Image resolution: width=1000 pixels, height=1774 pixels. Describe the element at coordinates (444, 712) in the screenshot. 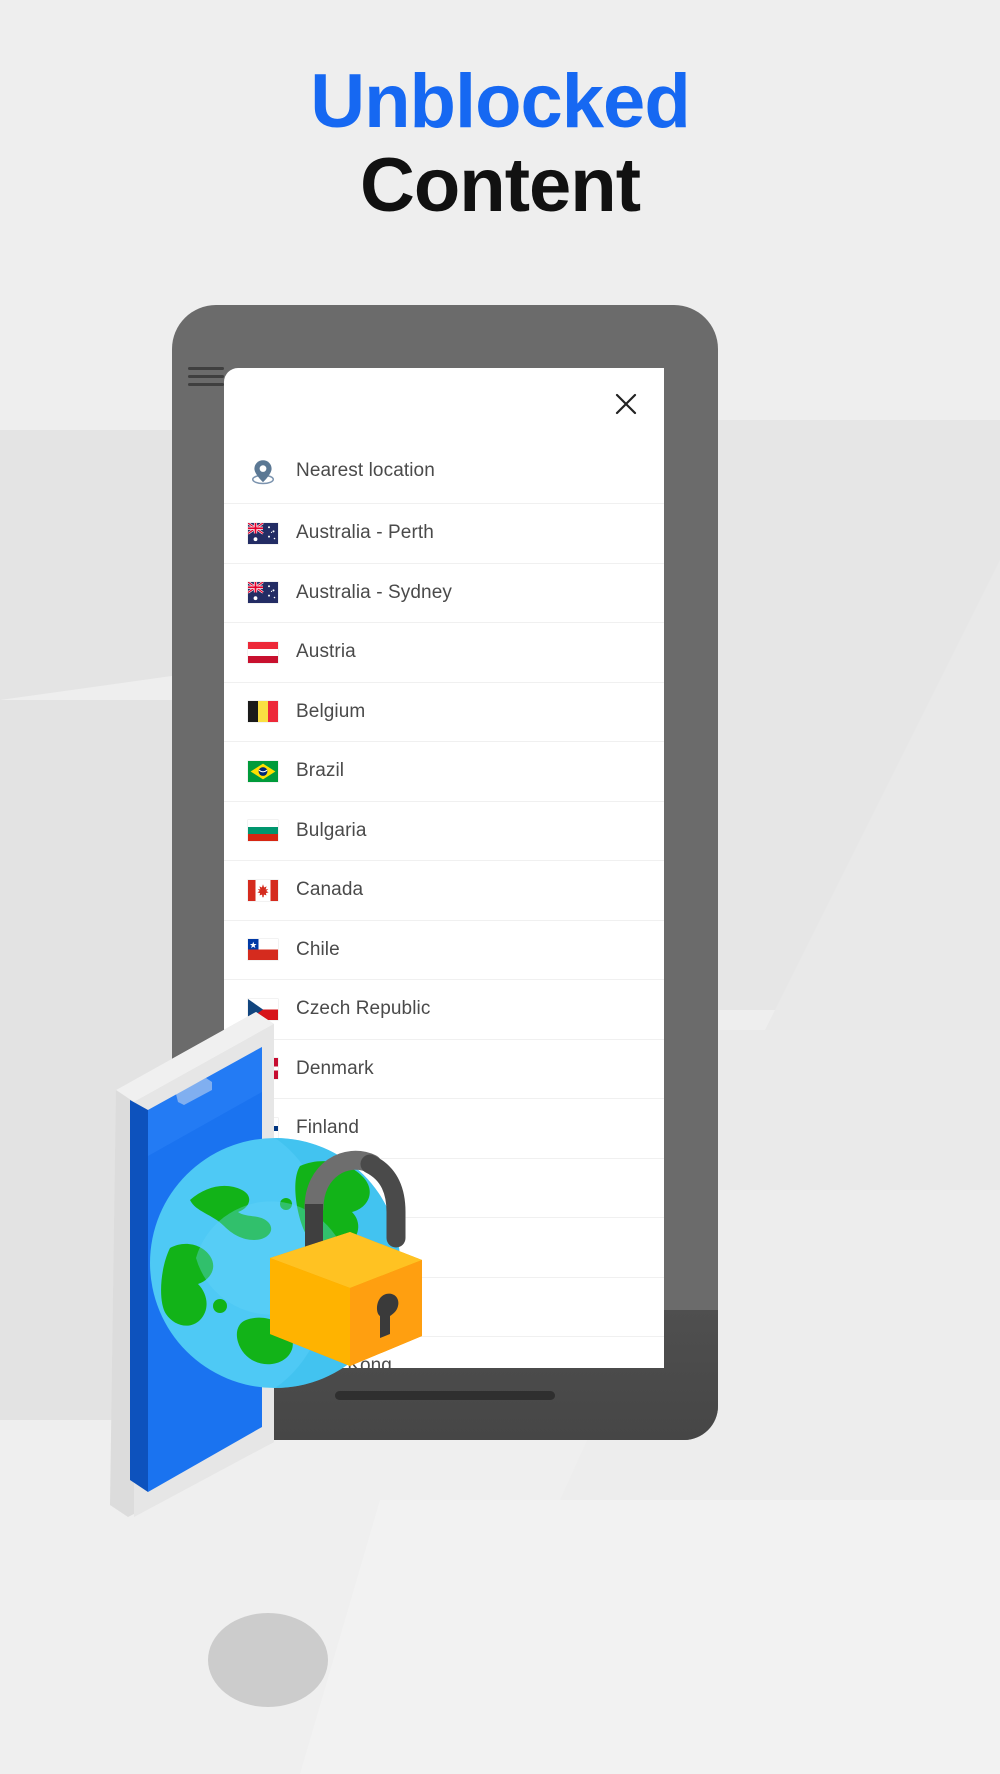

I see `server-list-item: Belgium` at that location.